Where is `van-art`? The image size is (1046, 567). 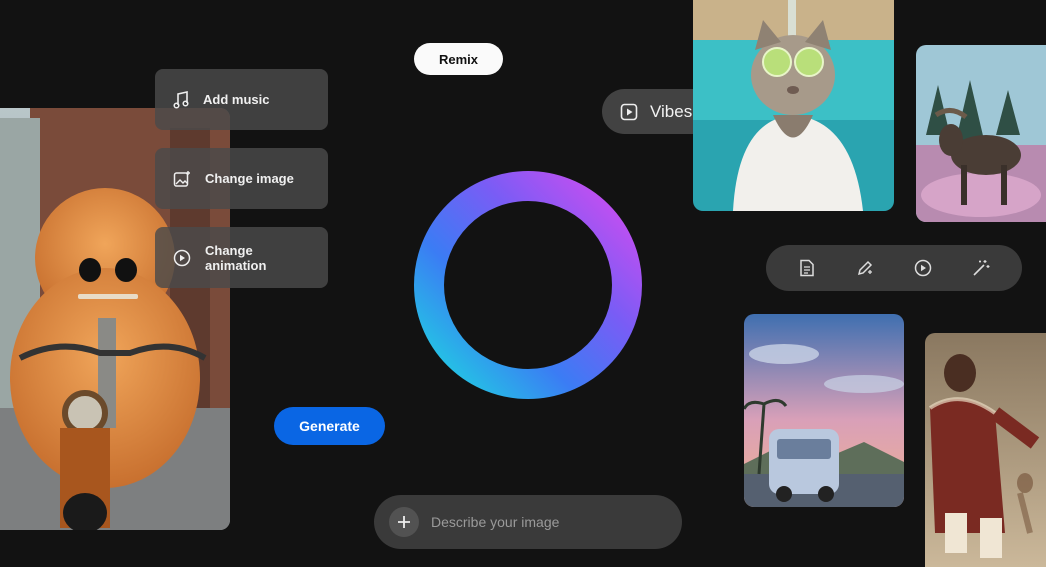
van-art is located at coordinates (824, 410).